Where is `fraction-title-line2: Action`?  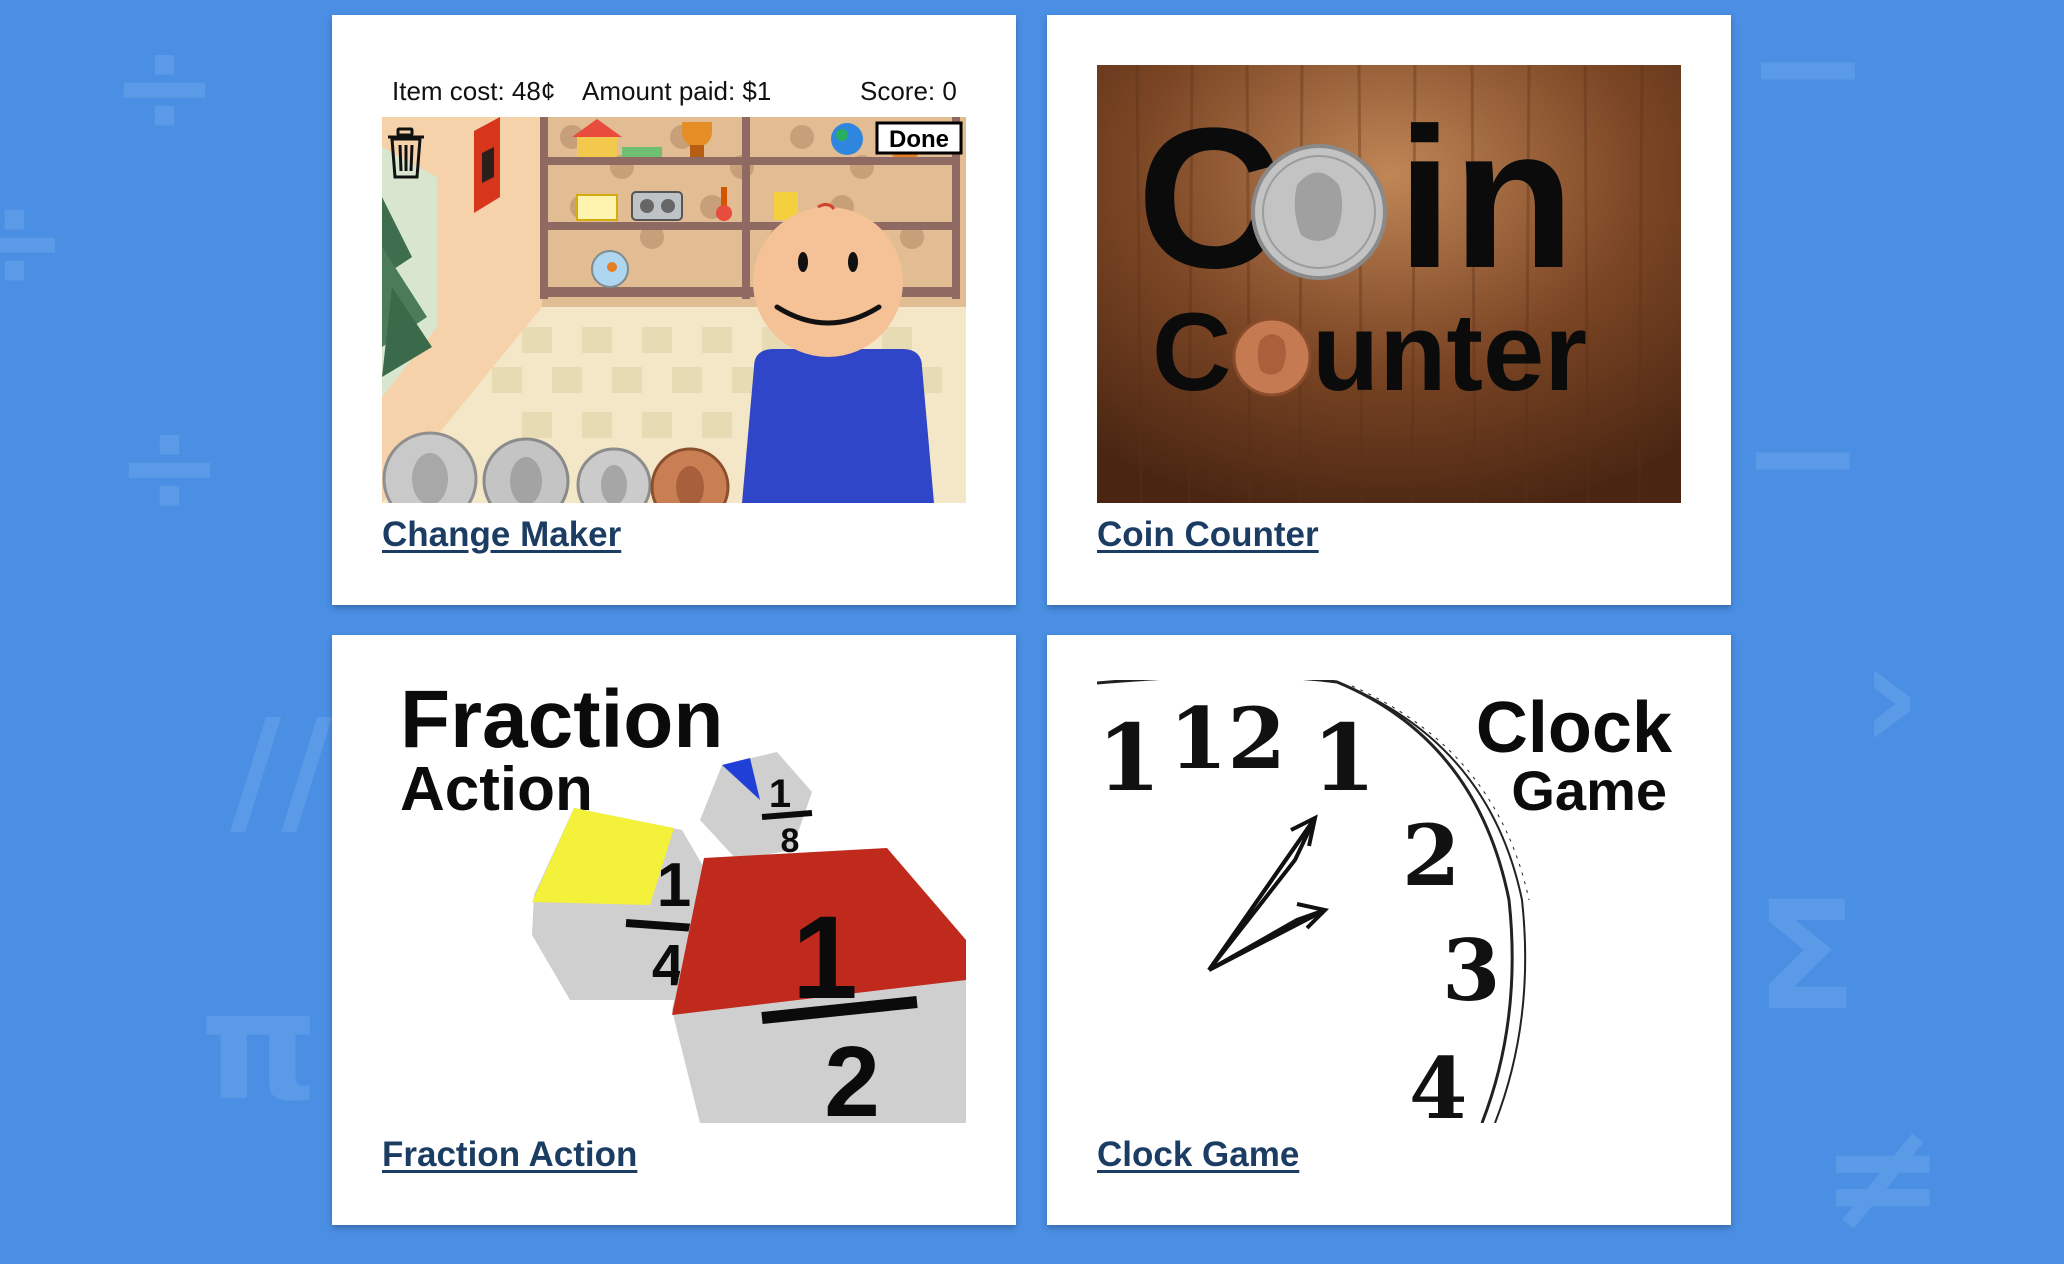
fraction-title-line2: Action is located at coordinates (496, 789).